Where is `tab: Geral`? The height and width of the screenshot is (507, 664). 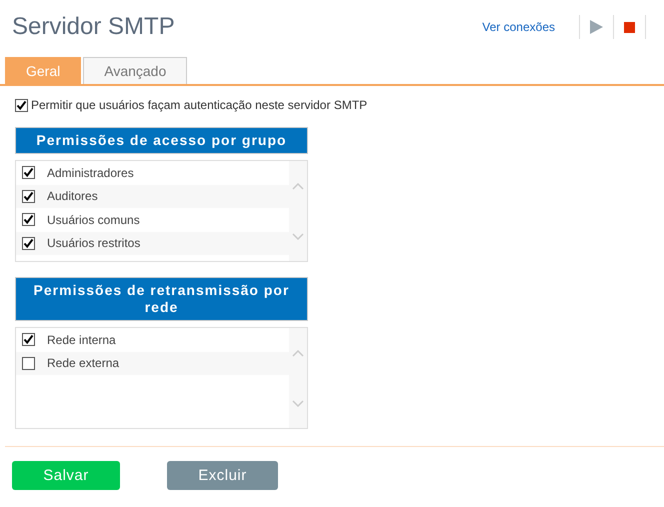 tab: Geral is located at coordinates (43, 70).